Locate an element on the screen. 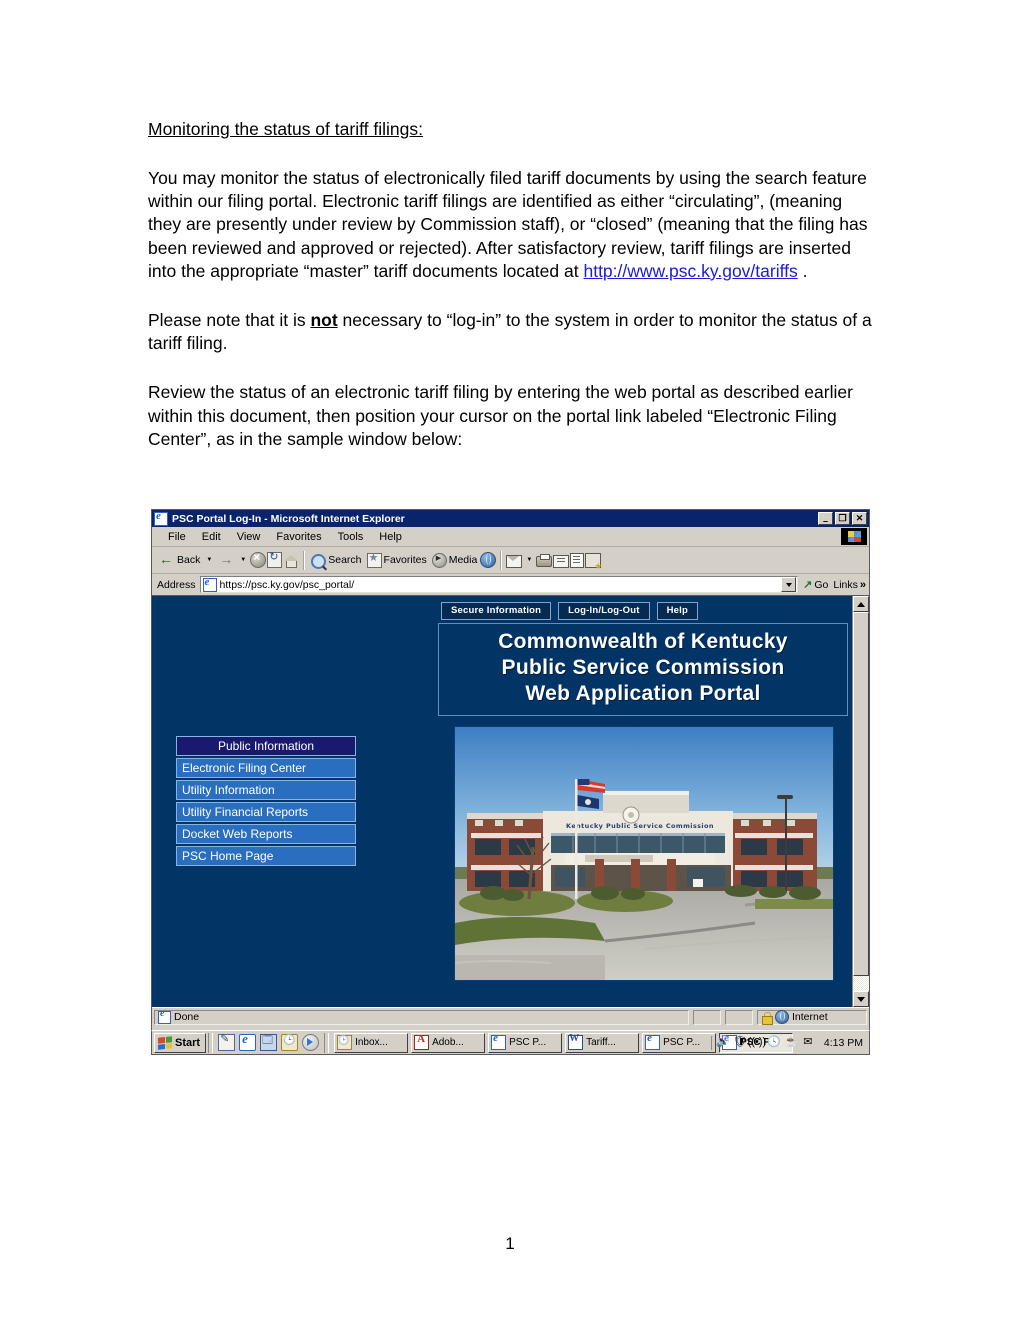  history-globe-icon is located at coordinates (488, 560).